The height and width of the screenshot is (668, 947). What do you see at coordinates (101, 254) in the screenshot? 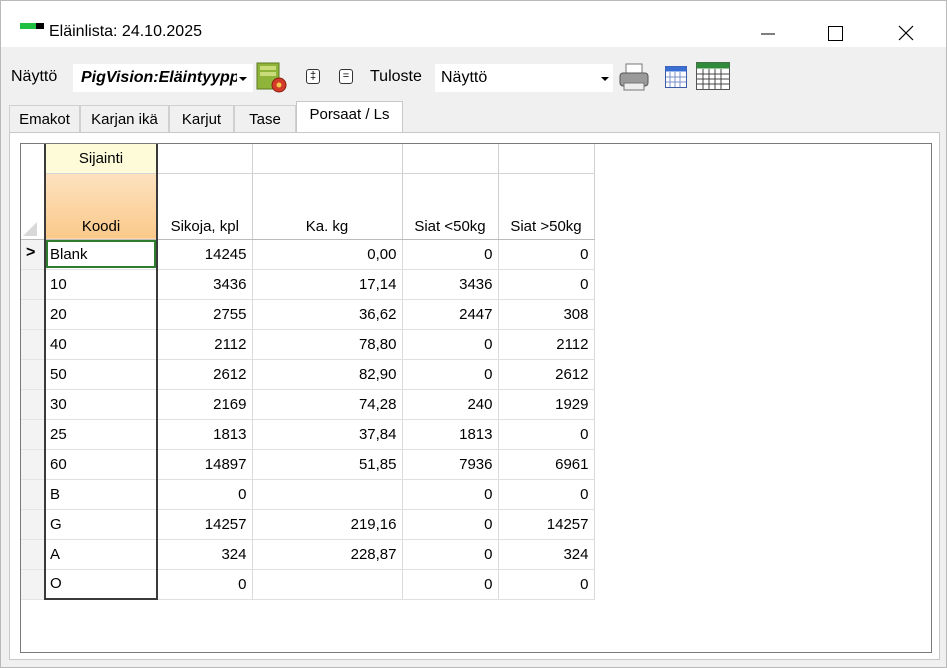
I see `cell-koodi: Blank` at bounding box center [101, 254].